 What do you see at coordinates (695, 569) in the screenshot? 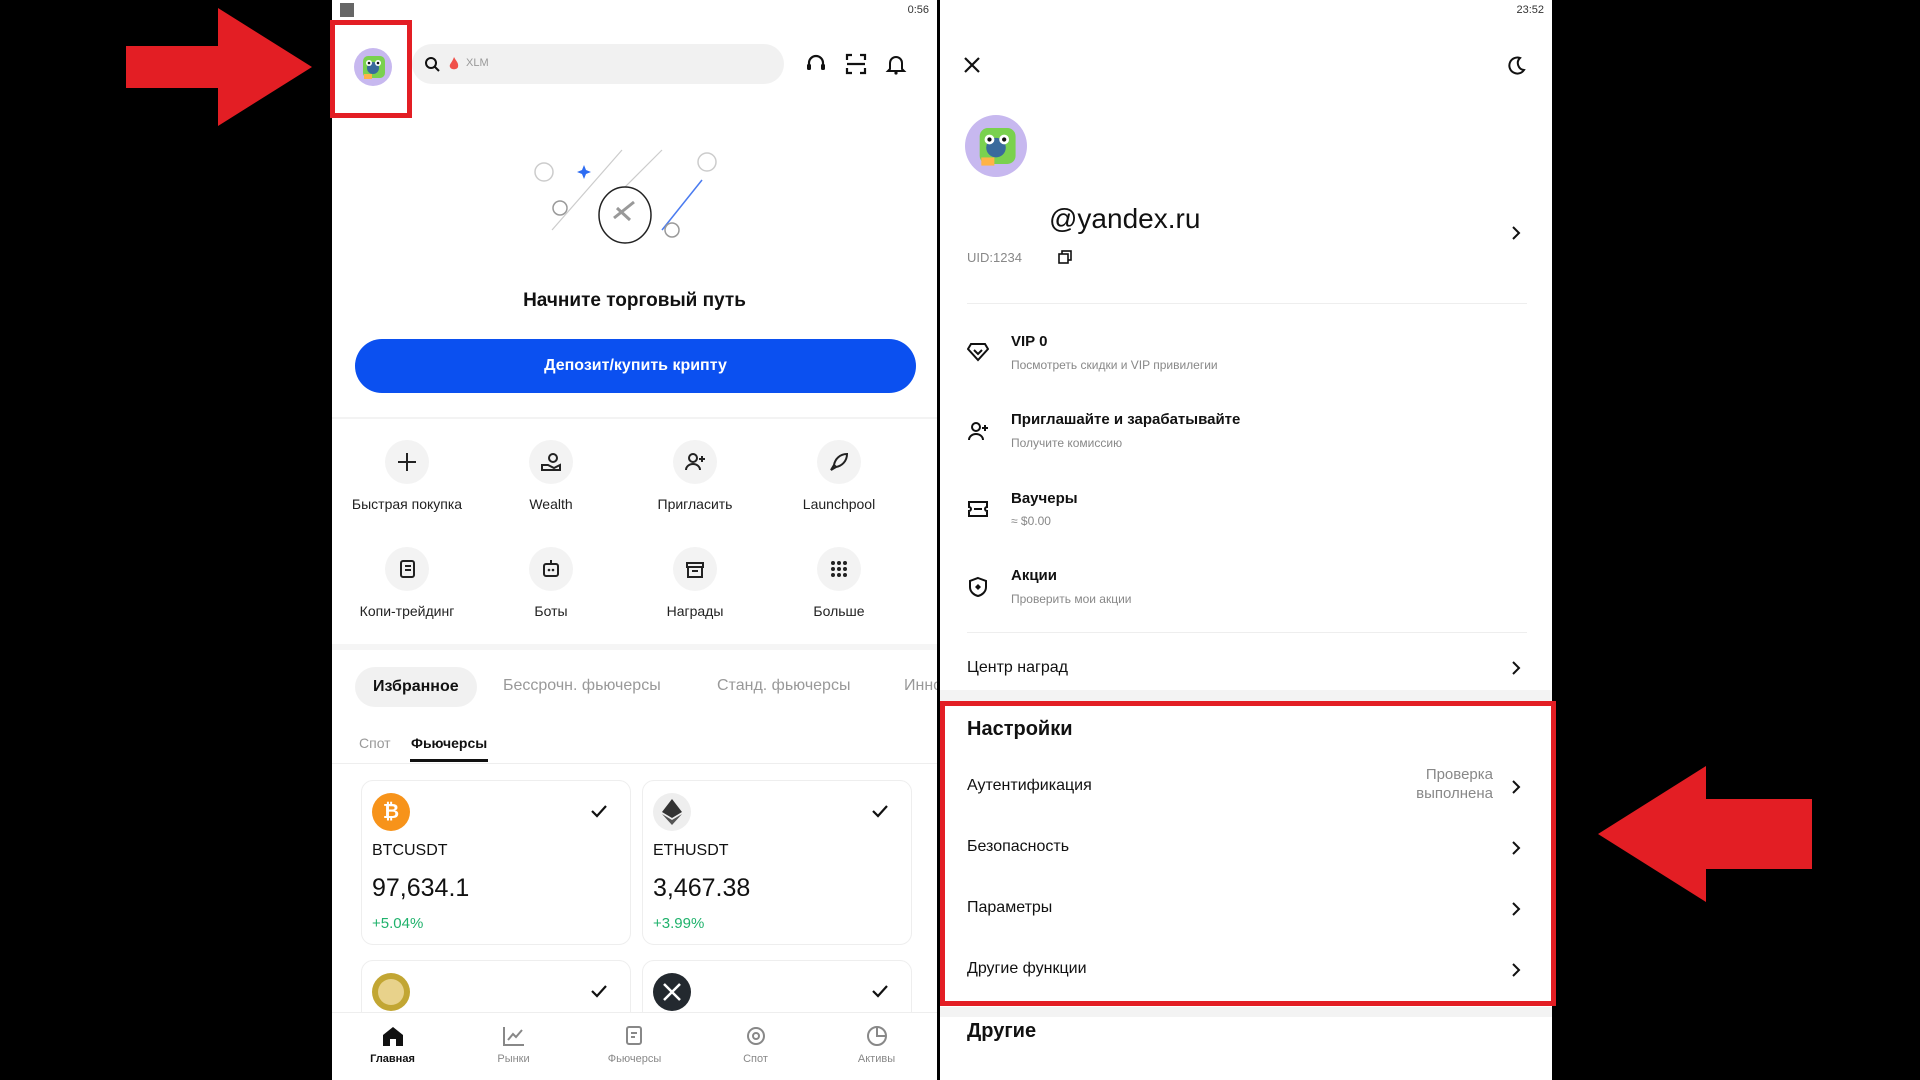
I see `gift-icon` at bounding box center [695, 569].